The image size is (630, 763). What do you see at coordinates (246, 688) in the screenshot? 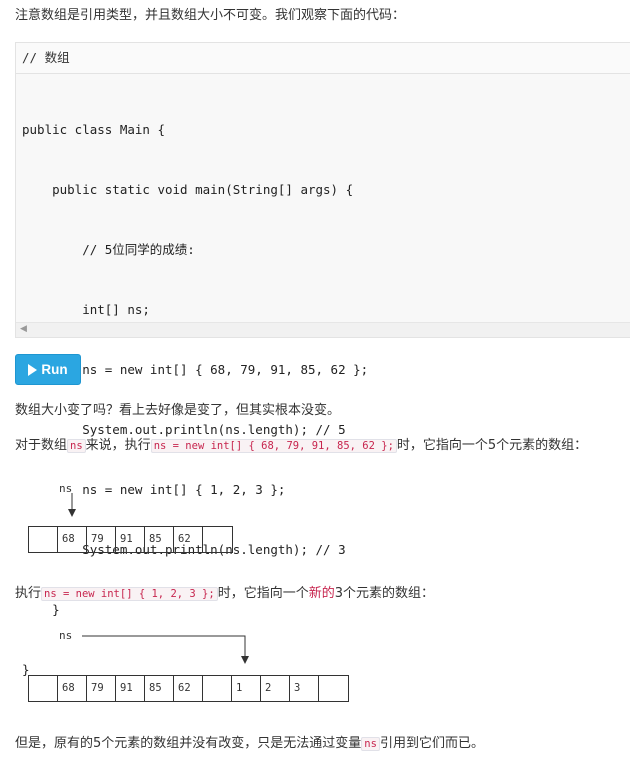
I see `array-cell: 1` at bounding box center [246, 688].